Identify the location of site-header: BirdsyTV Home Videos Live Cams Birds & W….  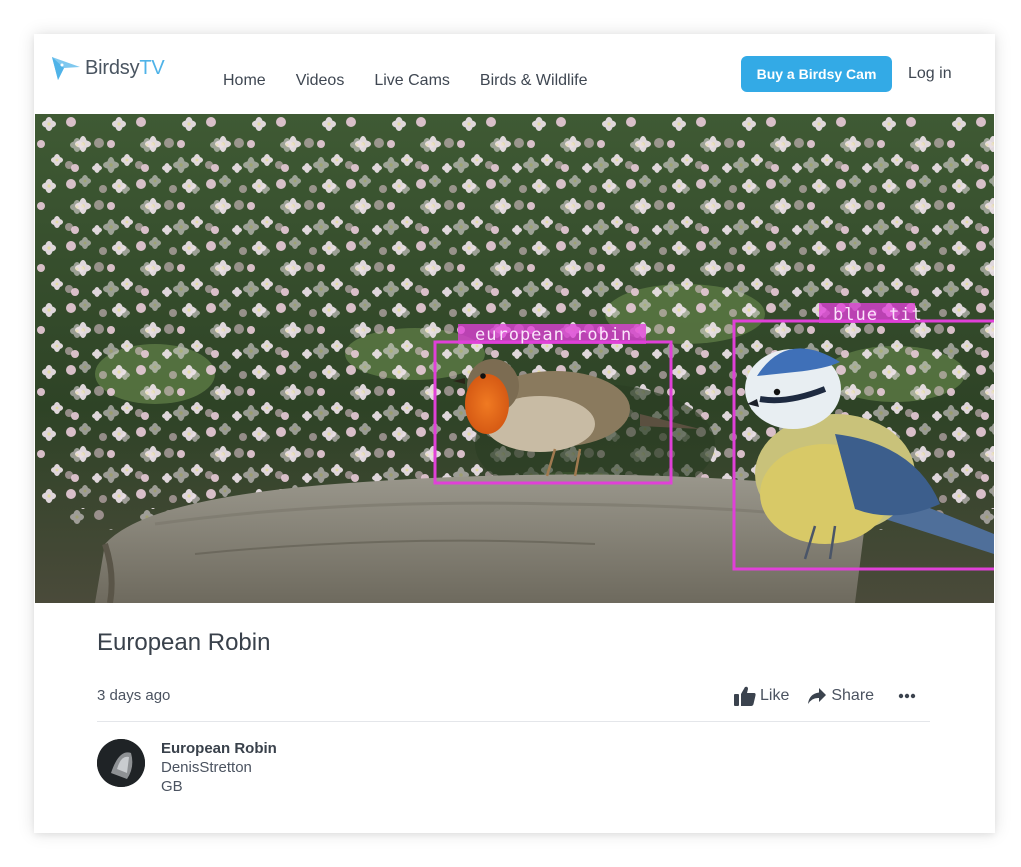
(514, 74).